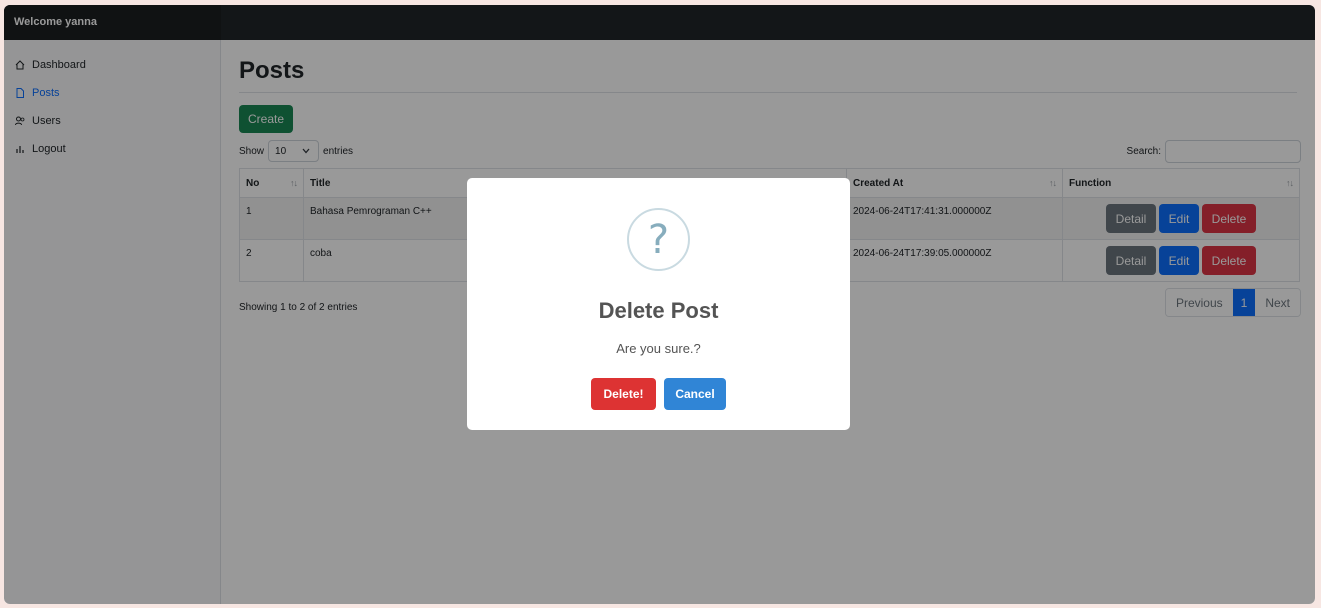  What do you see at coordinates (658, 310) in the screenshot?
I see `dialog-title: Delete Post` at bounding box center [658, 310].